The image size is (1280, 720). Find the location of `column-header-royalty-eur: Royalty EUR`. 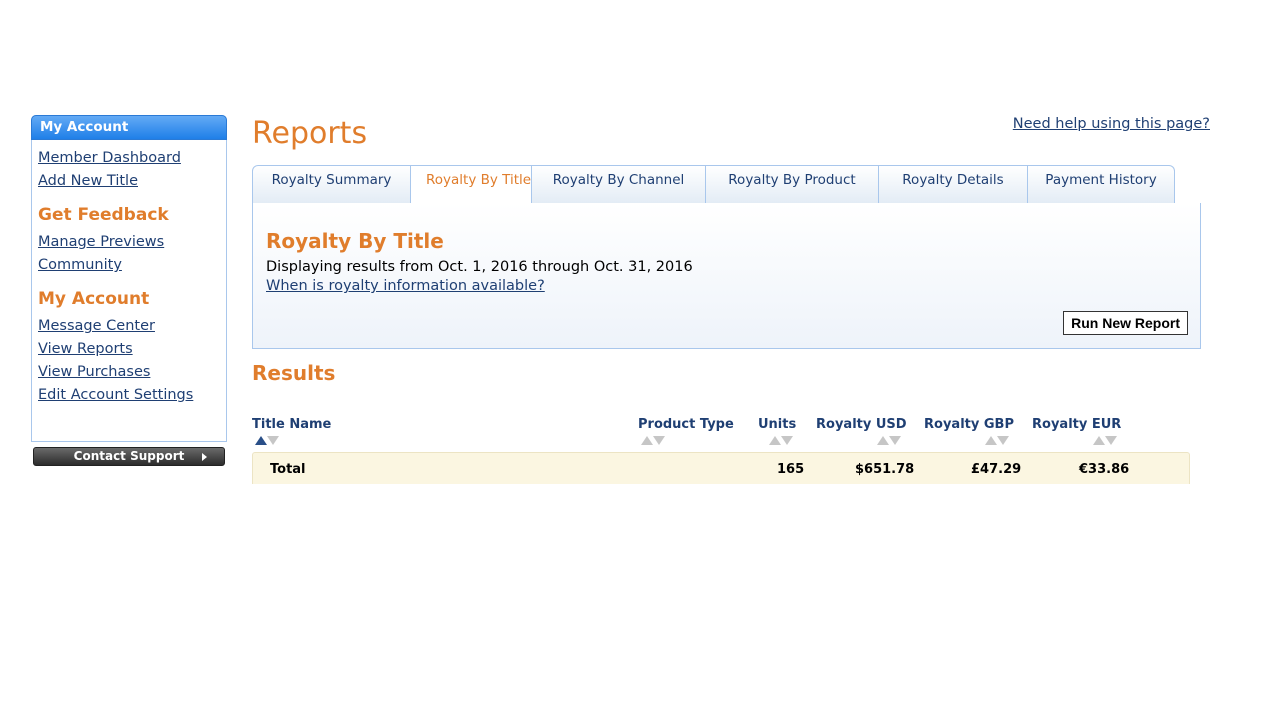

column-header-royalty-eur: Royalty EUR is located at coordinates (1076, 424).